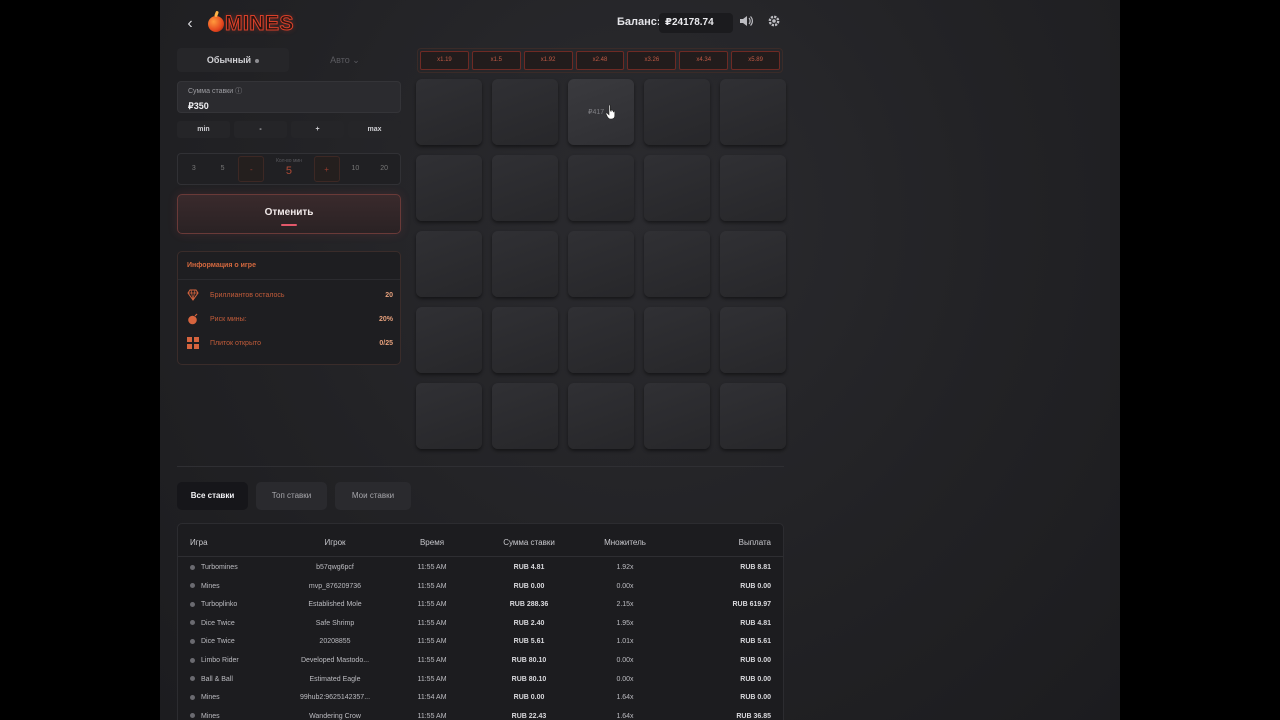  Describe the element at coordinates (223, 169) in the screenshot. I see `mines-option-5: 5` at that location.